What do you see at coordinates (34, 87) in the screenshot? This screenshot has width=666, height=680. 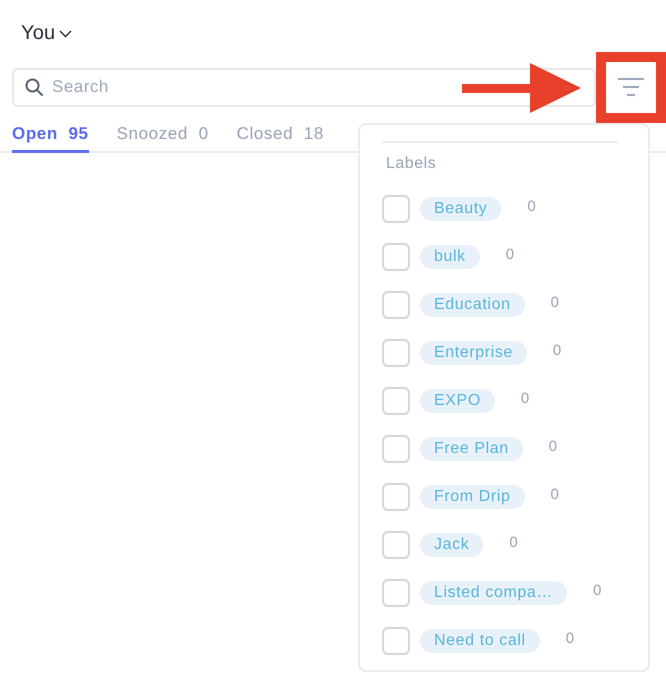 I see `search-icon` at bounding box center [34, 87].